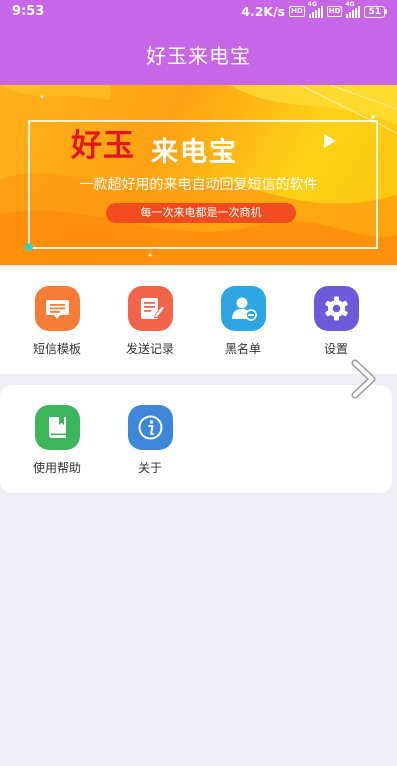 The height and width of the screenshot is (766, 397). What do you see at coordinates (263, 11) in the screenshot?
I see `network-speed: 4.2K/s` at bounding box center [263, 11].